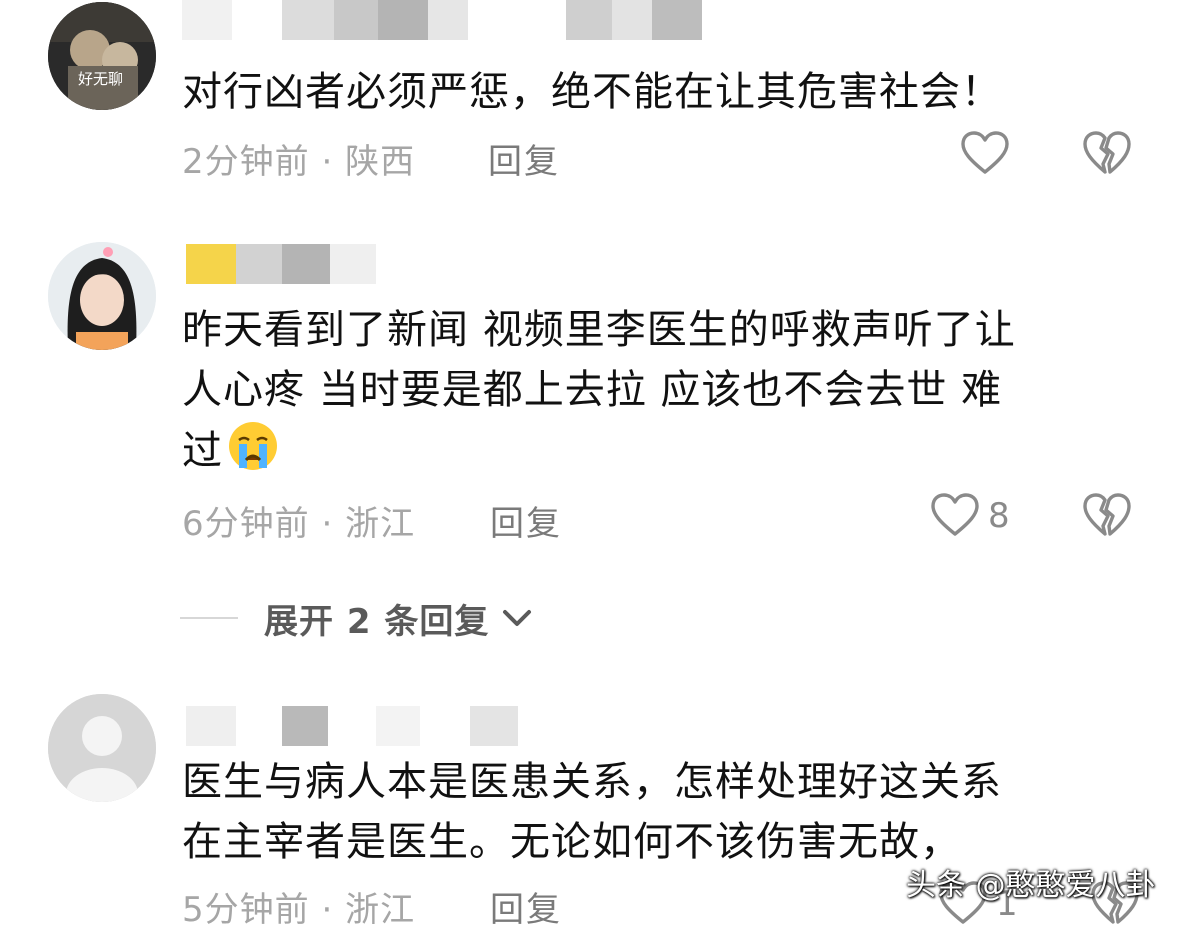 The height and width of the screenshot is (931, 1179). I want to click on comment-text-line: 昨天看到了新闻 视频里李医生的呼救声听了让, so click(599, 330).